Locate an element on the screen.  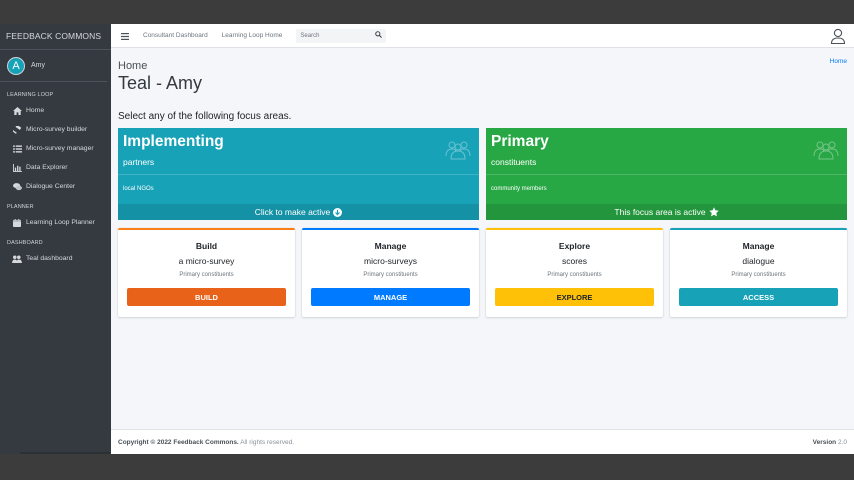
sidebar-item-micro-survey-builder: Micro-survey builder is located at coordinates (55, 129).